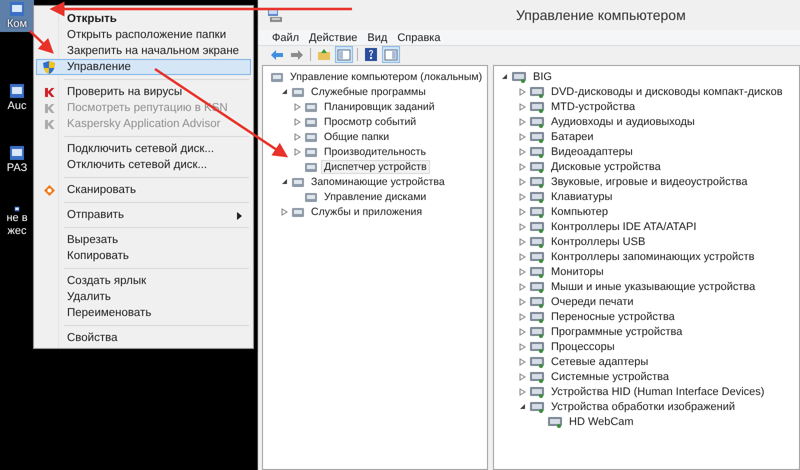 The image size is (800, 470). I want to click on tree-item: Службы и приложения, so click(367, 211).